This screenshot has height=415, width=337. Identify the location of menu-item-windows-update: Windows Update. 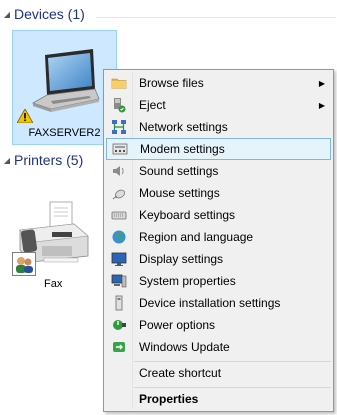
(218, 347).